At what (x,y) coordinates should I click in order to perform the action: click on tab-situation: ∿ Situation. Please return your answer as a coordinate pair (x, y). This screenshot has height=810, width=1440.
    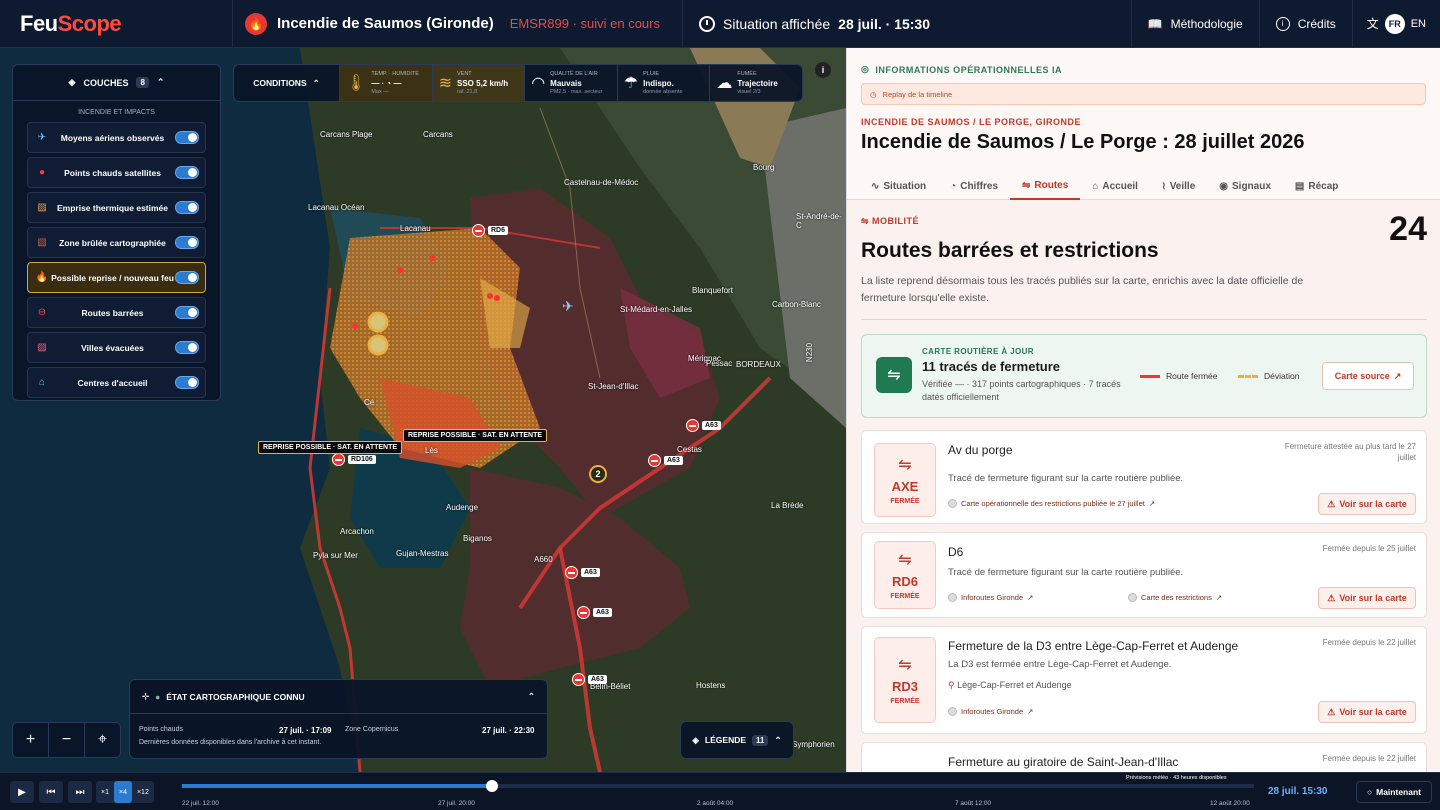
    Looking at the image, I should click on (898, 186).